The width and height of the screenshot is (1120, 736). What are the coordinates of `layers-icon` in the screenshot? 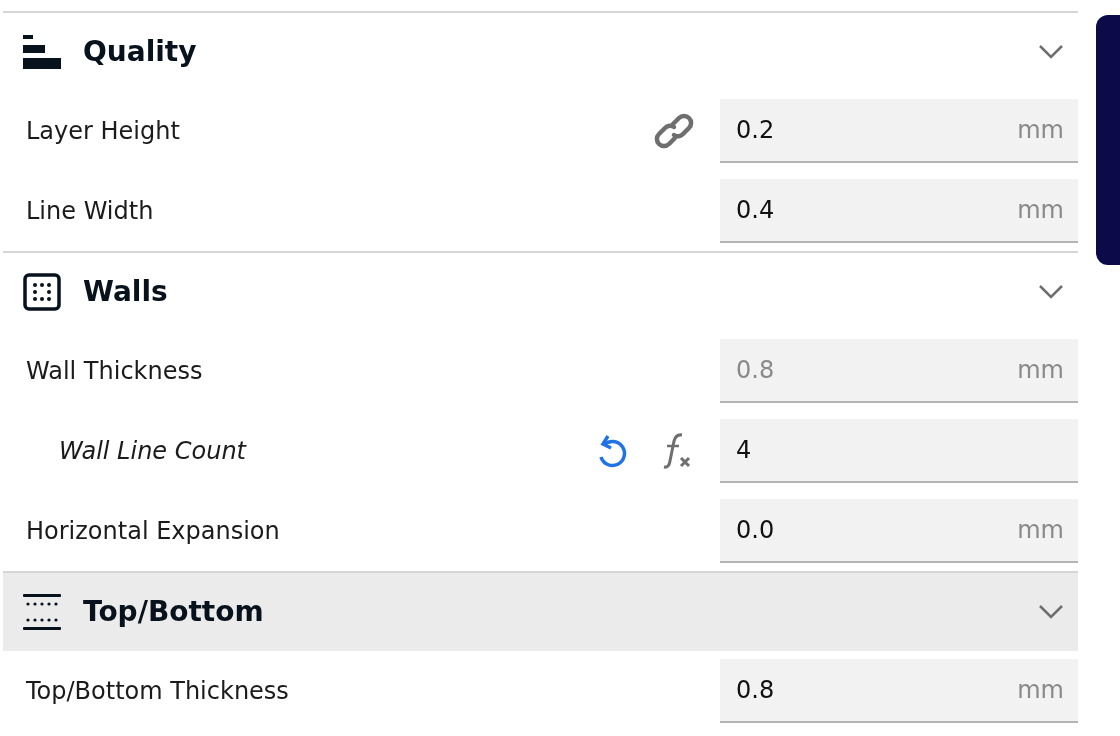 It's located at (43, 52).